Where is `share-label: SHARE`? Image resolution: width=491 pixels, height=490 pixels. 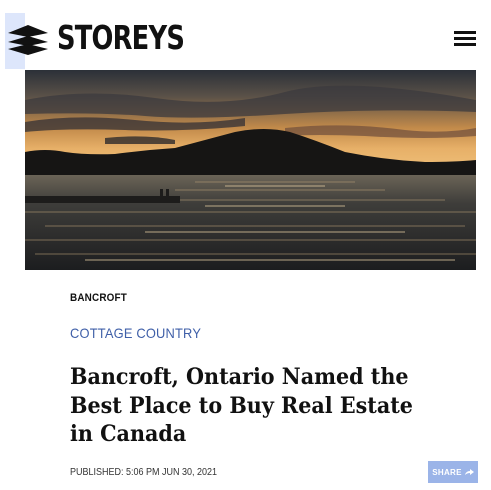
share-label: SHARE is located at coordinates (447, 472).